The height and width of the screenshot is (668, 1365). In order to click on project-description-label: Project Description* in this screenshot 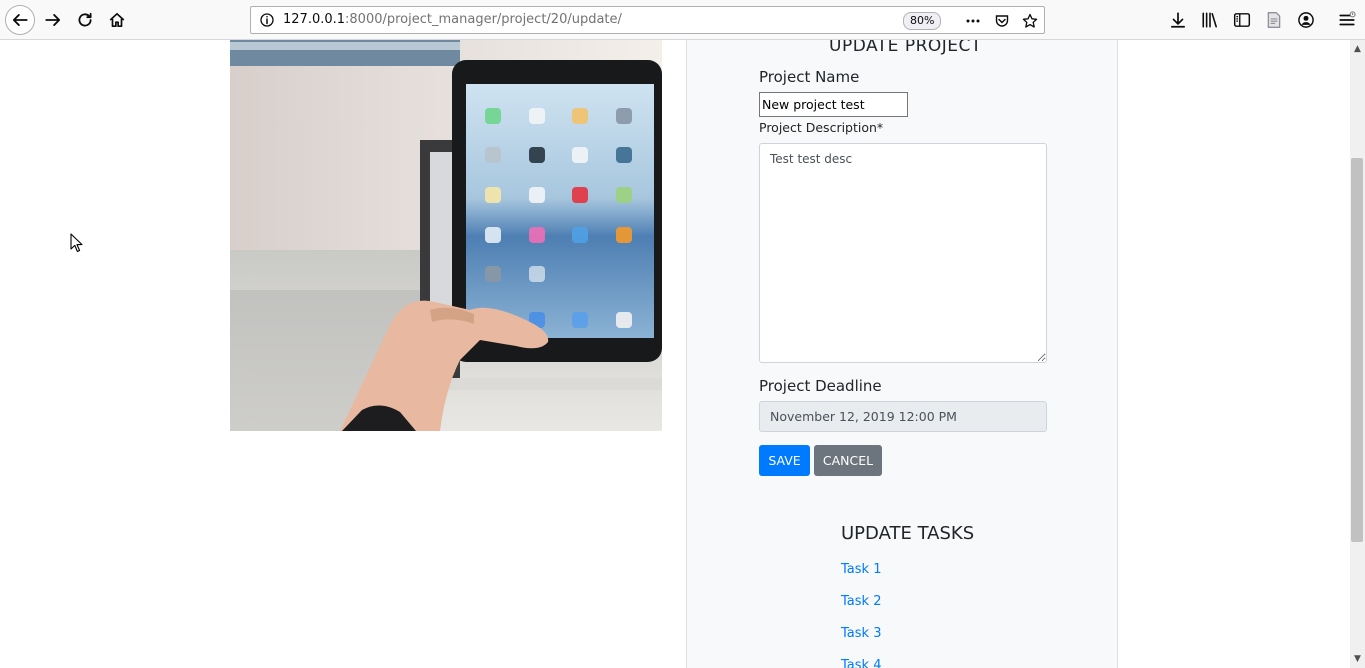, I will do `click(821, 127)`.